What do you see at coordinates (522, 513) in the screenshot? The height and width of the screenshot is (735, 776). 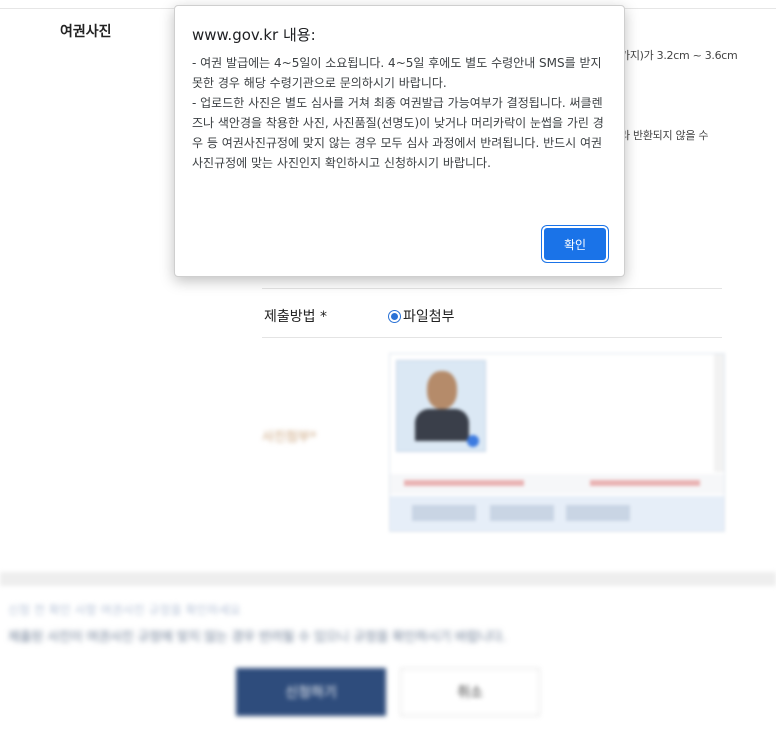 I see `remove-file-button` at bounding box center [522, 513].